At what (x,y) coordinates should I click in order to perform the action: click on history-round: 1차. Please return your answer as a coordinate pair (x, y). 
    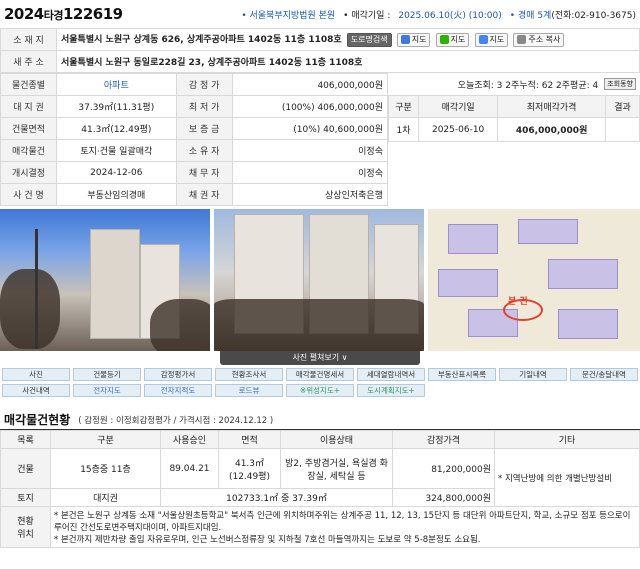
    Looking at the image, I should click on (403, 129).